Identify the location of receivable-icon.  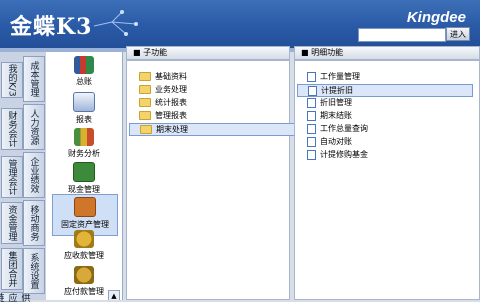
(84, 239).